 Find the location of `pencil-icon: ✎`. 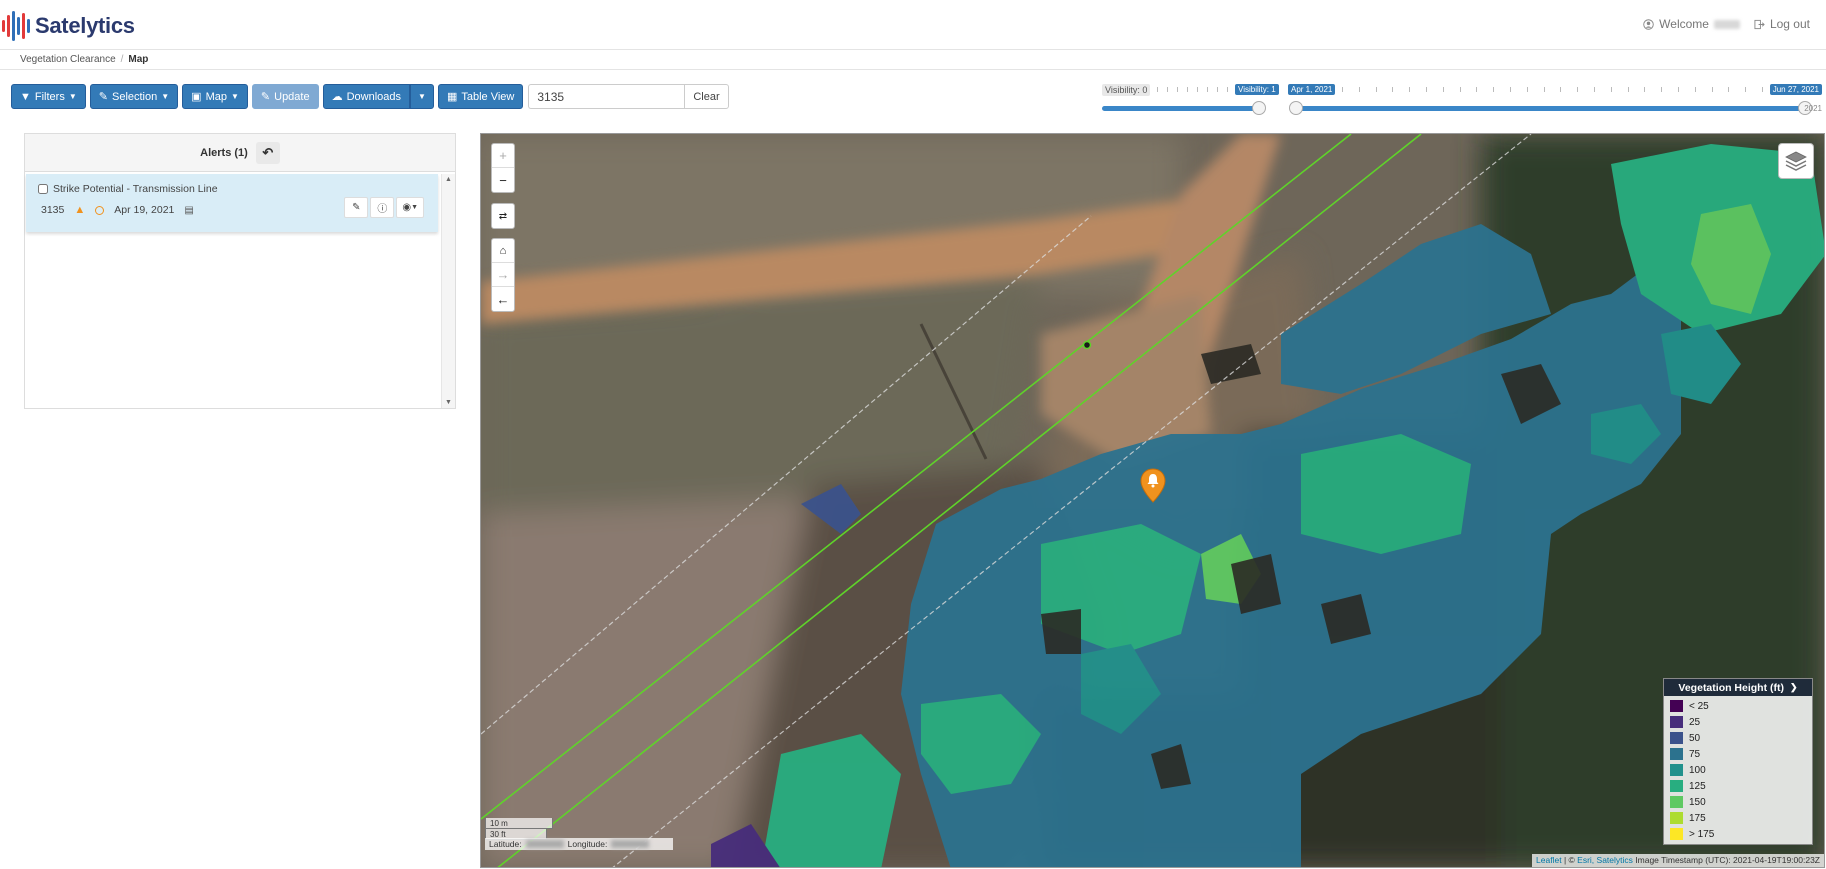

pencil-icon: ✎ is located at coordinates (265, 97).